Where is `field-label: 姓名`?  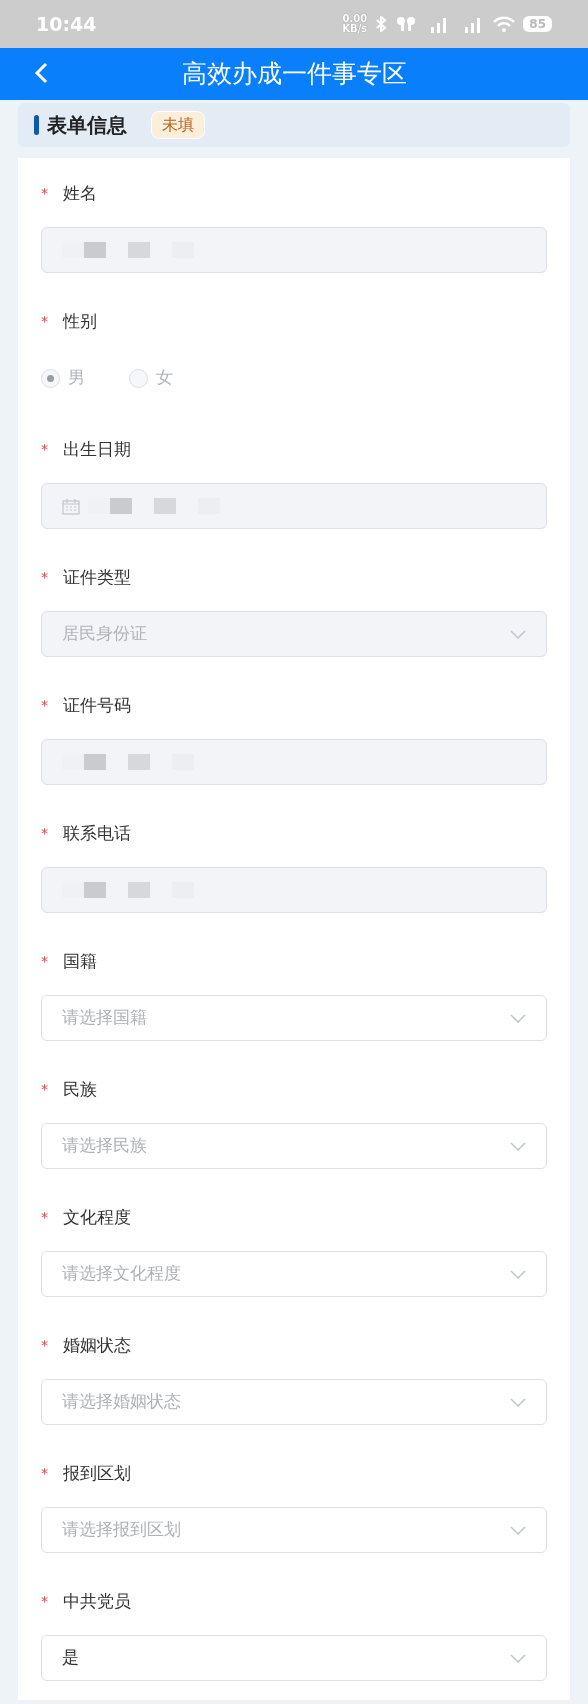
field-label: 姓名 is located at coordinates (80, 193).